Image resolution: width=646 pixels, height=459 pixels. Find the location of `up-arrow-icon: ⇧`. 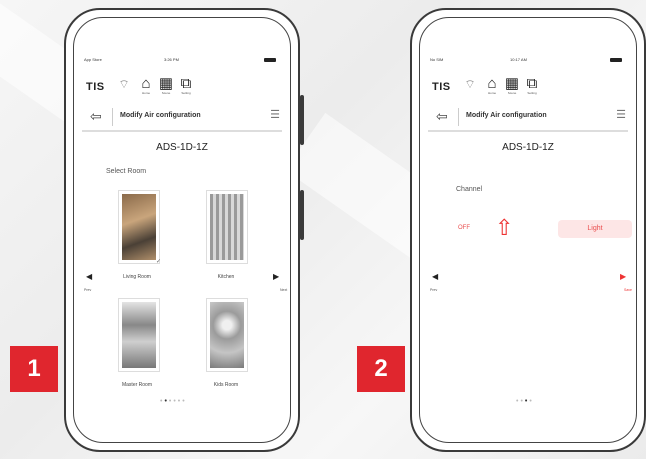

up-arrow-icon: ⇧ is located at coordinates (504, 228).